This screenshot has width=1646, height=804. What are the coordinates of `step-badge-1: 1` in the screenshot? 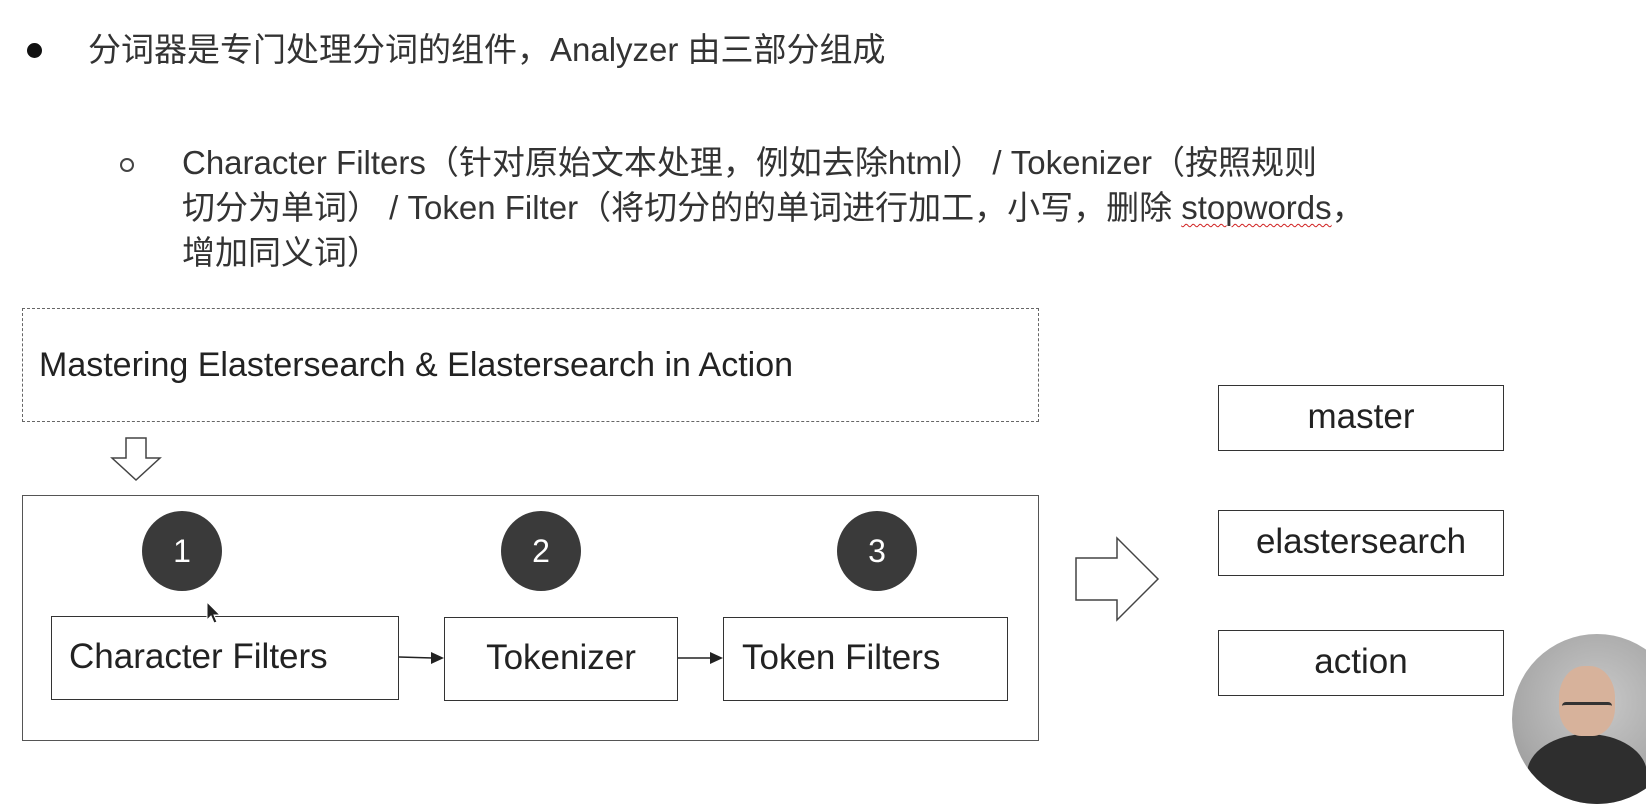 It's located at (182, 551).